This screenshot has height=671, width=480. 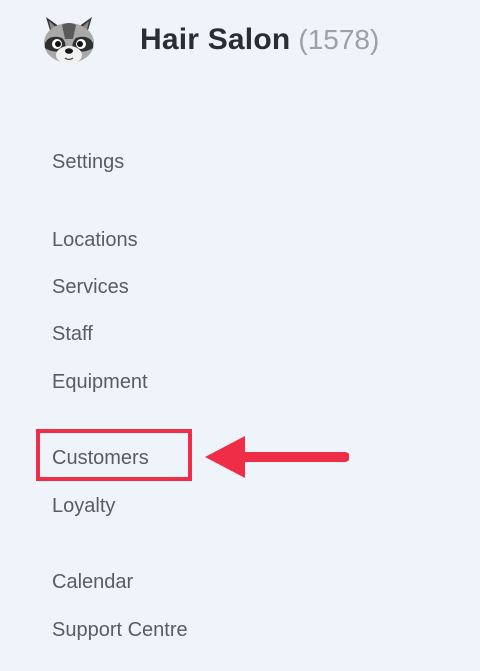 I want to click on customer-count: (1578), so click(x=339, y=39).